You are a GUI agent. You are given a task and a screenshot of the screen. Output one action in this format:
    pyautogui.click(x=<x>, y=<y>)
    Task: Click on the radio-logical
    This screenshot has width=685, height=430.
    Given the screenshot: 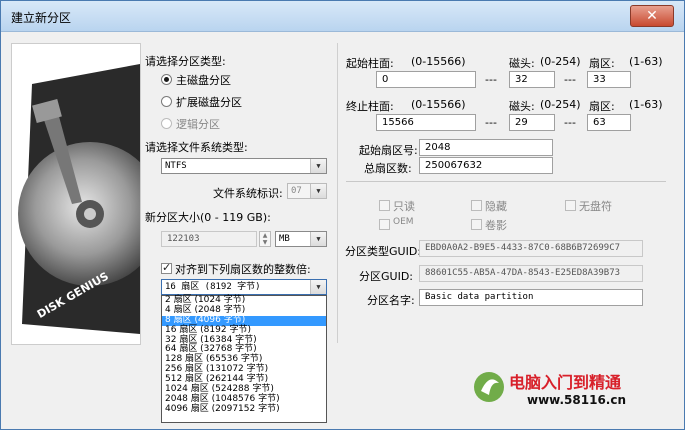 What is the action you would take?
    pyautogui.click(x=166, y=123)
    